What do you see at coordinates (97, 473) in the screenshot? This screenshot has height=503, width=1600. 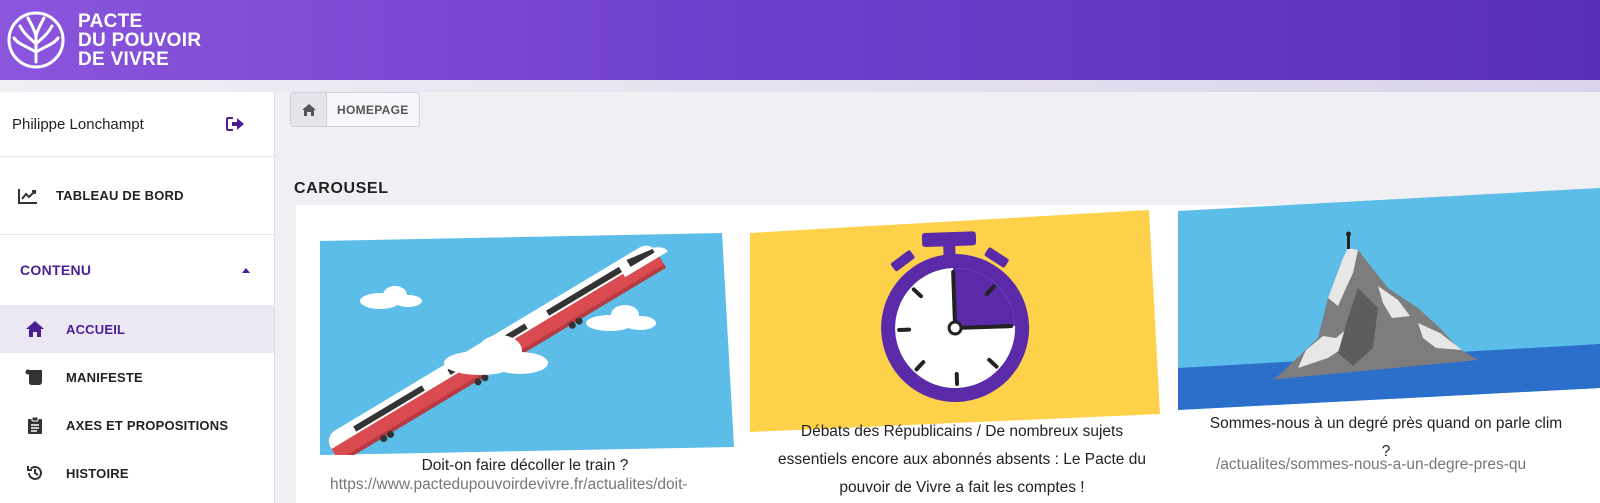 I see `sidebar-item-label: HISTOIRE` at bounding box center [97, 473].